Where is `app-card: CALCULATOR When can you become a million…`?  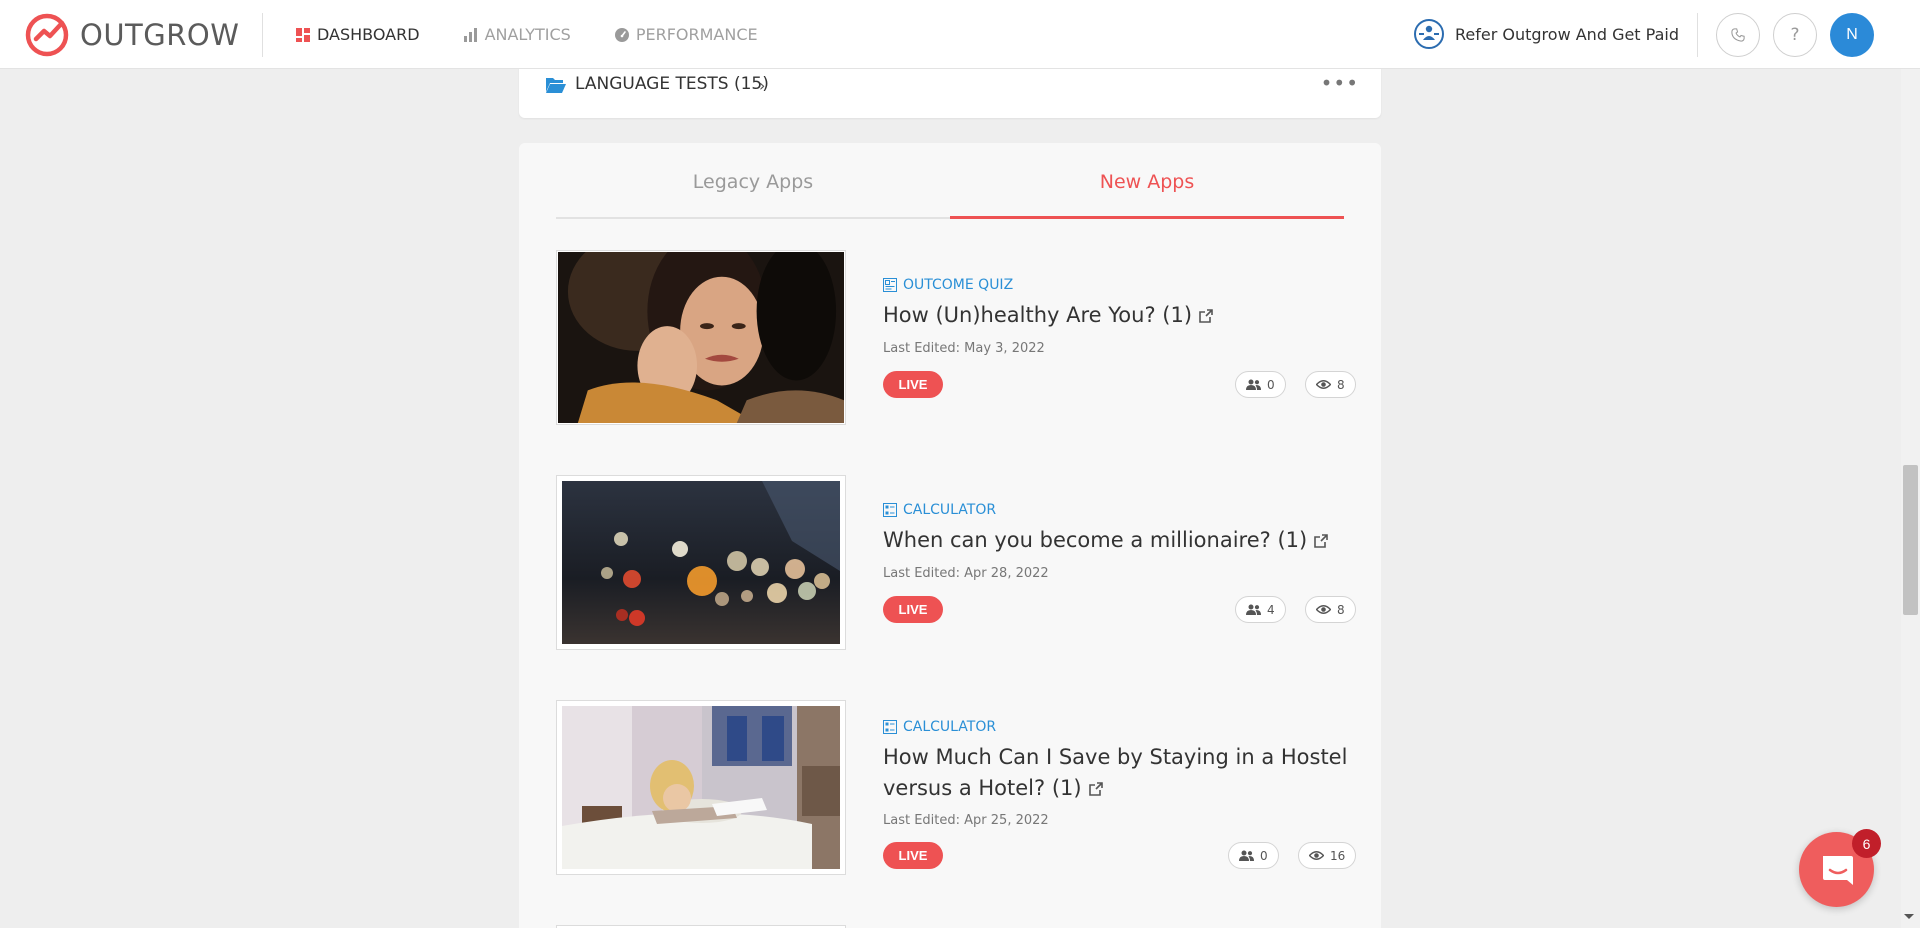
app-card: CALCULATOR When can you become a million… is located at coordinates (956, 565).